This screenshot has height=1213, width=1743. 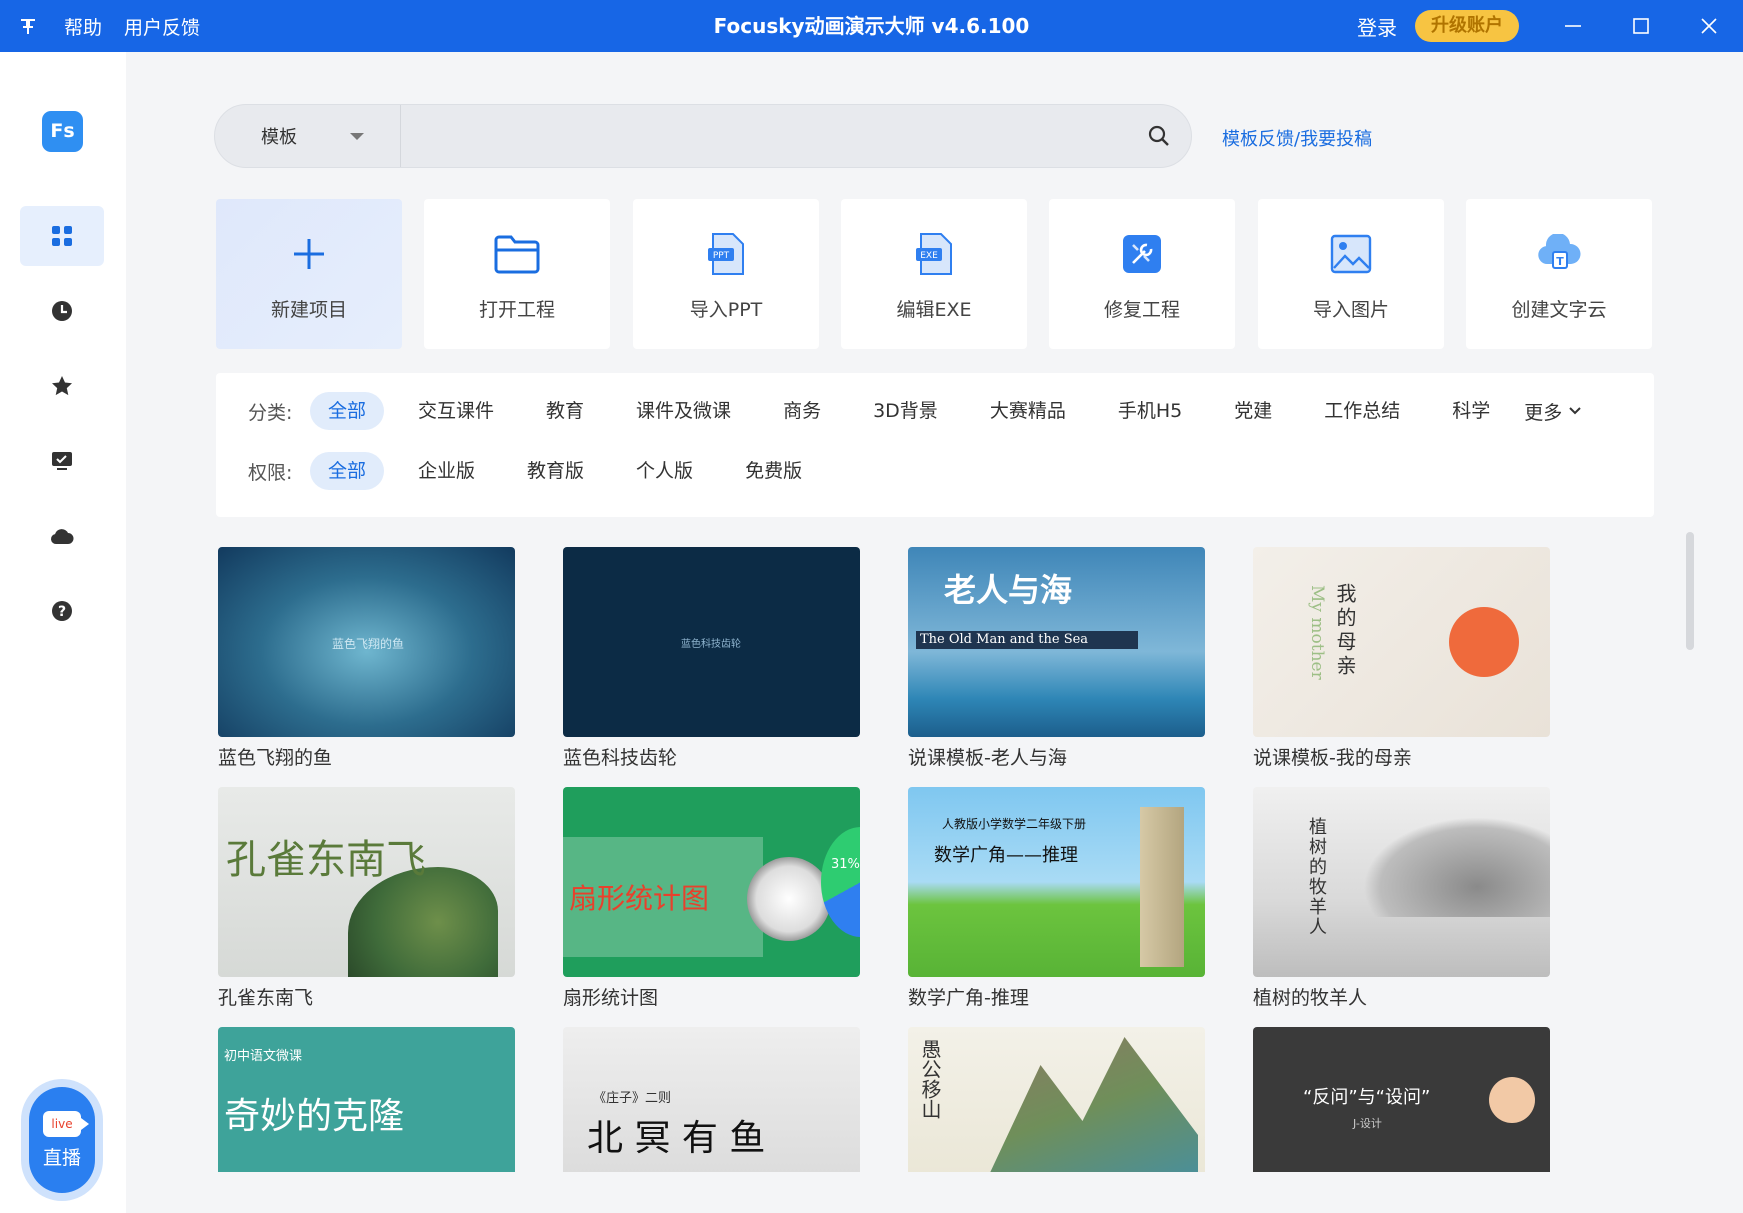 What do you see at coordinates (366, 642) in the screenshot?
I see `template-thumbnail: 蓝色飞翔的鱼` at bounding box center [366, 642].